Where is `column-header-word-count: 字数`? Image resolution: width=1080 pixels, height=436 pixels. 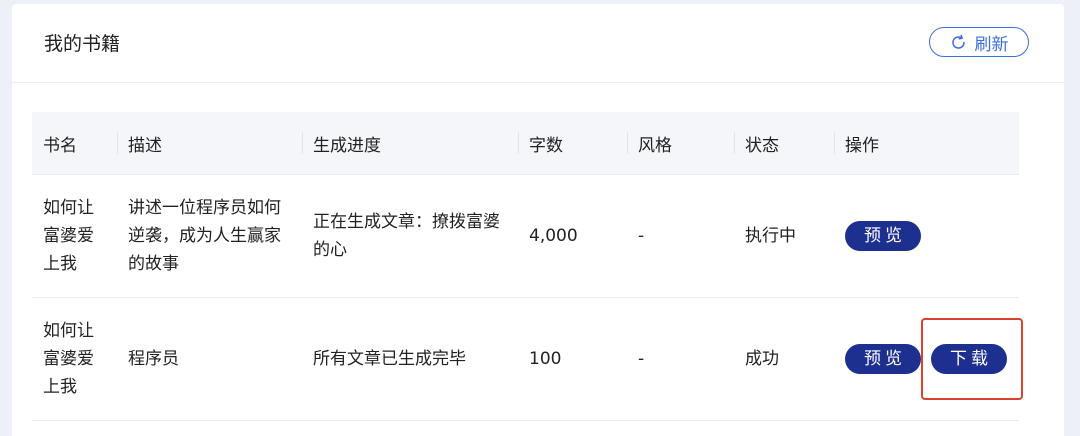 column-header-word-count: 字数 is located at coordinates (572, 143).